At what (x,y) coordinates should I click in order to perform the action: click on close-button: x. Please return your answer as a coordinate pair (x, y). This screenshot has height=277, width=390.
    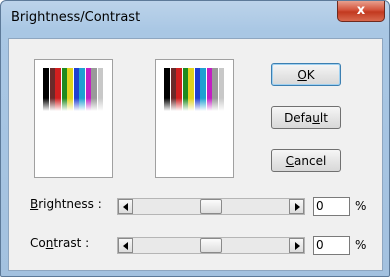
    Looking at the image, I should click on (361, 11).